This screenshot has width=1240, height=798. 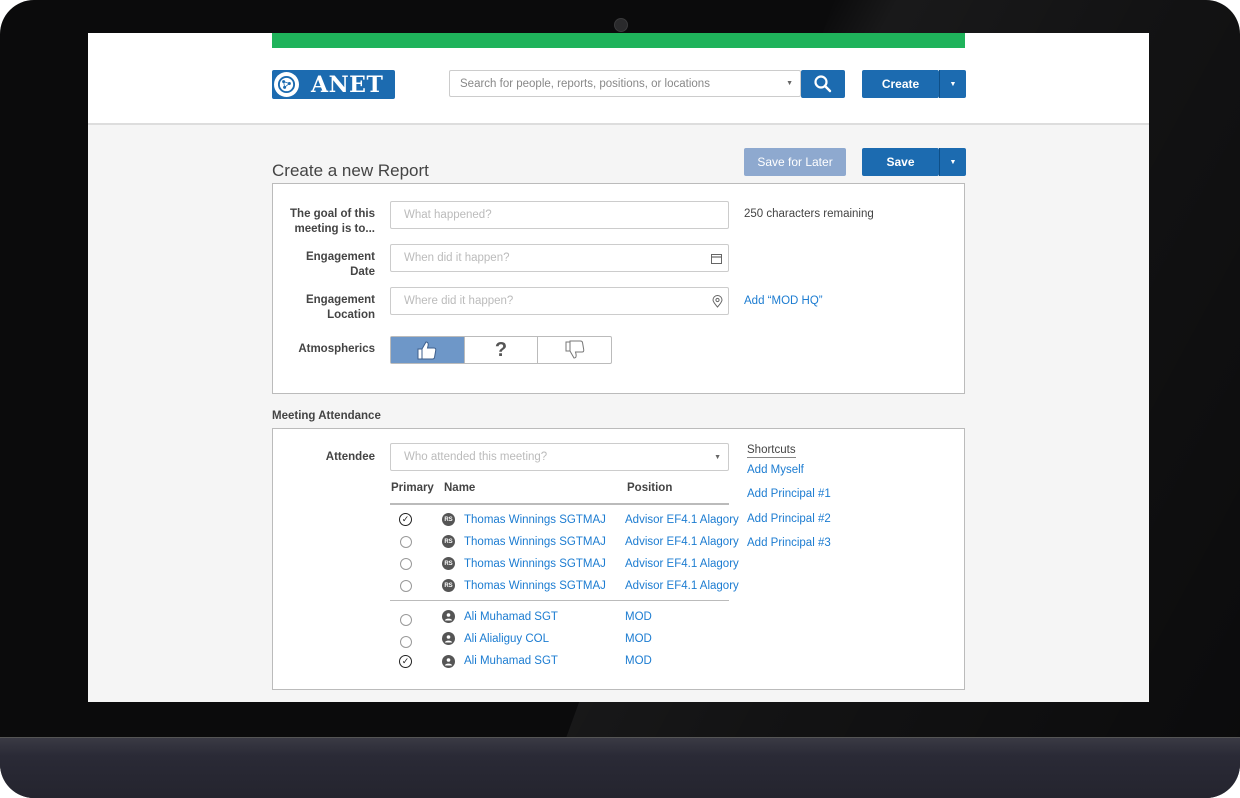 What do you see at coordinates (650, 488) in the screenshot?
I see `column-header-position: Position` at bounding box center [650, 488].